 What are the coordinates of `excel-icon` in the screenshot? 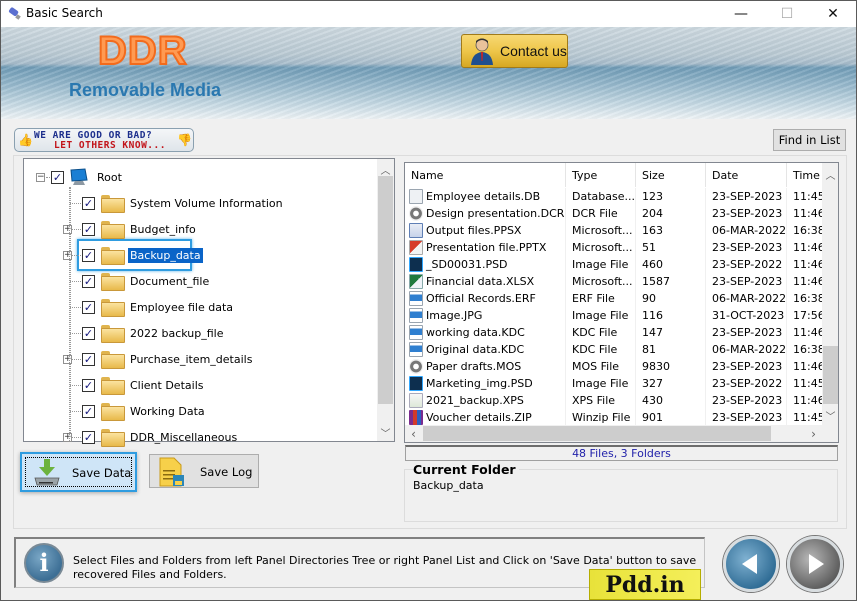 It's located at (416, 281).